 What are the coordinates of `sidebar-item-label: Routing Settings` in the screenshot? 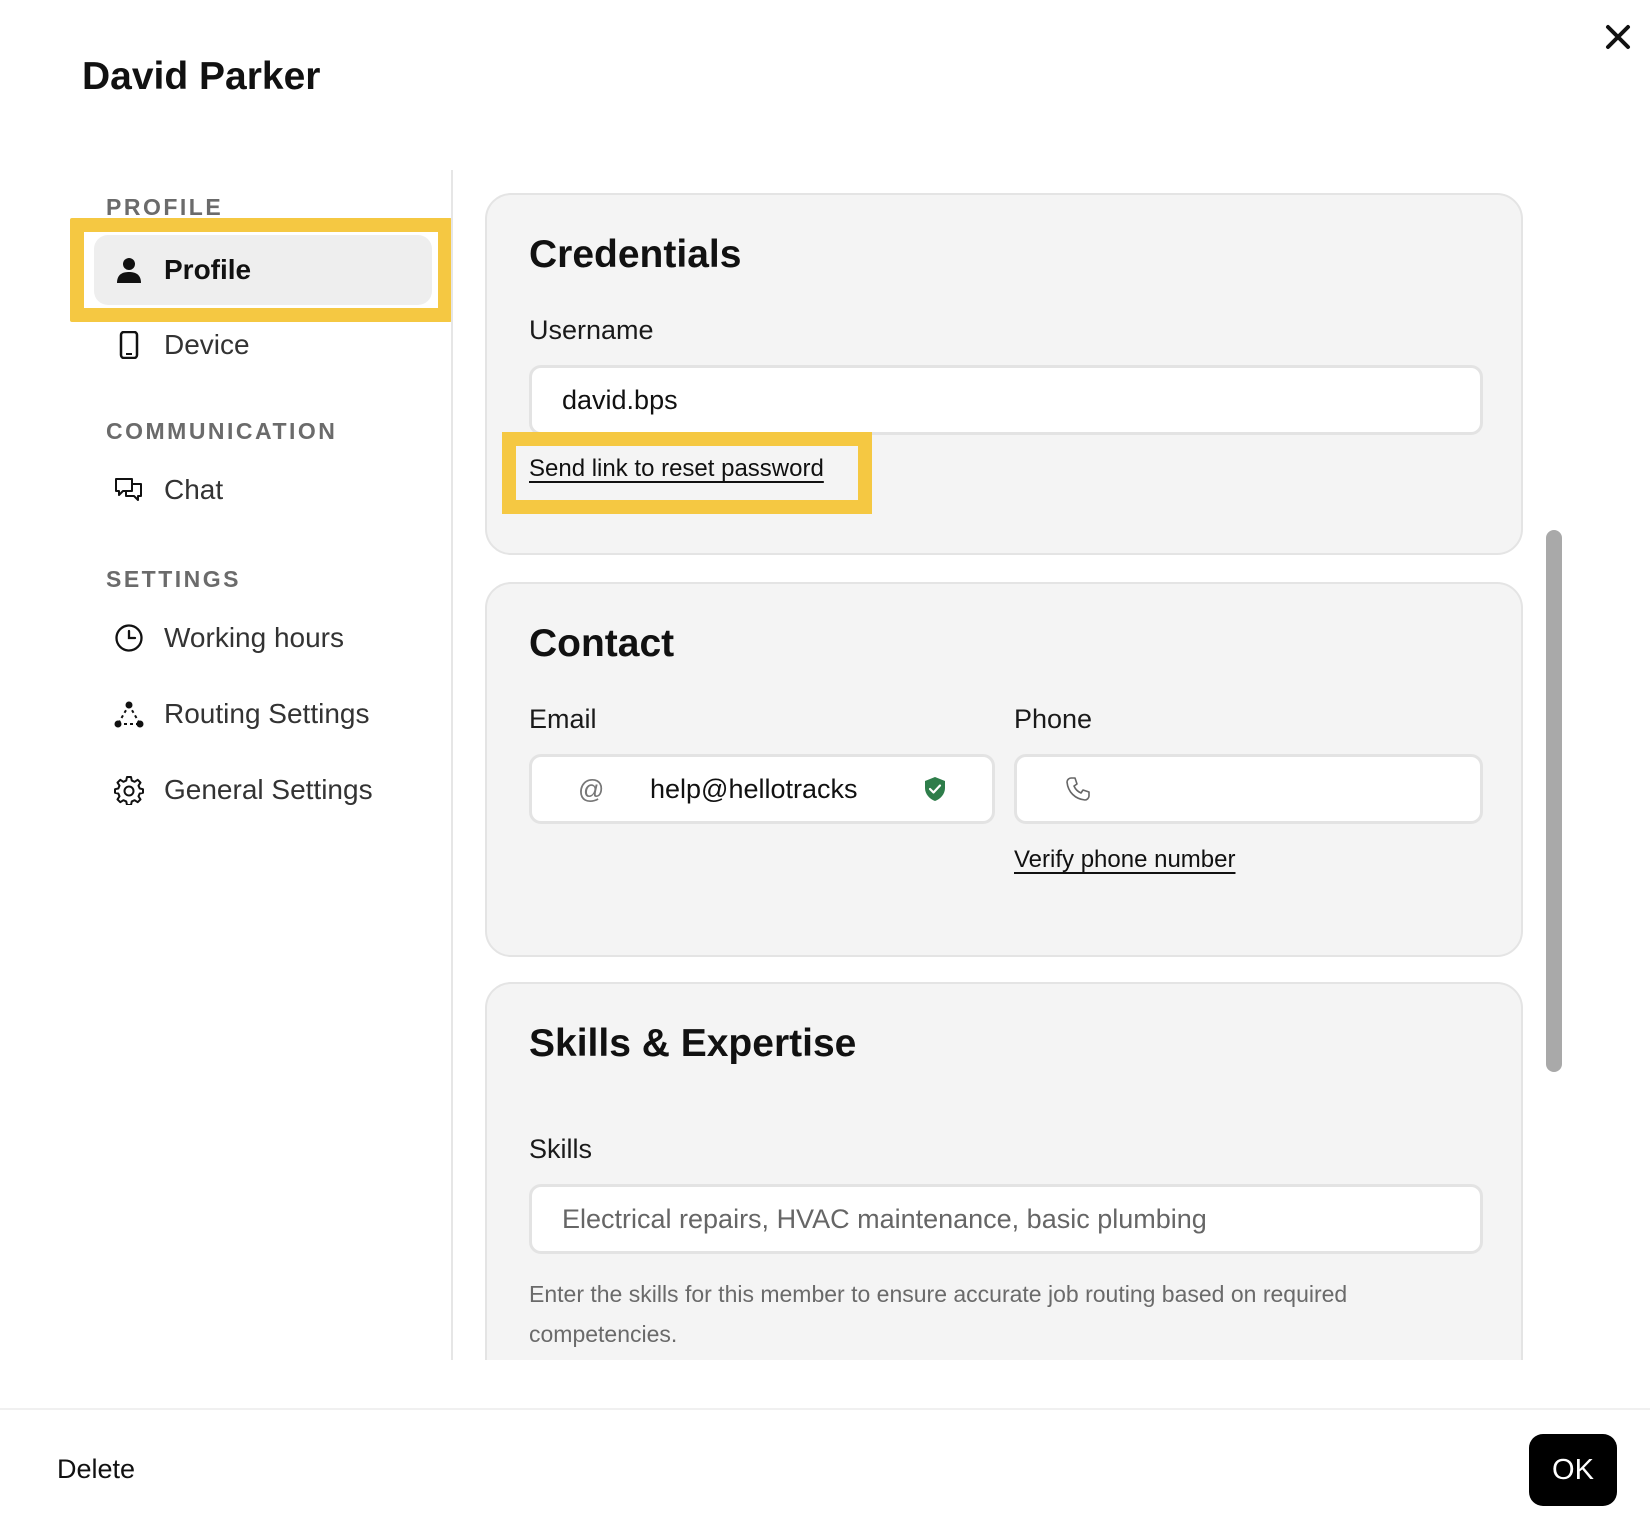 It's located at (267, 713).